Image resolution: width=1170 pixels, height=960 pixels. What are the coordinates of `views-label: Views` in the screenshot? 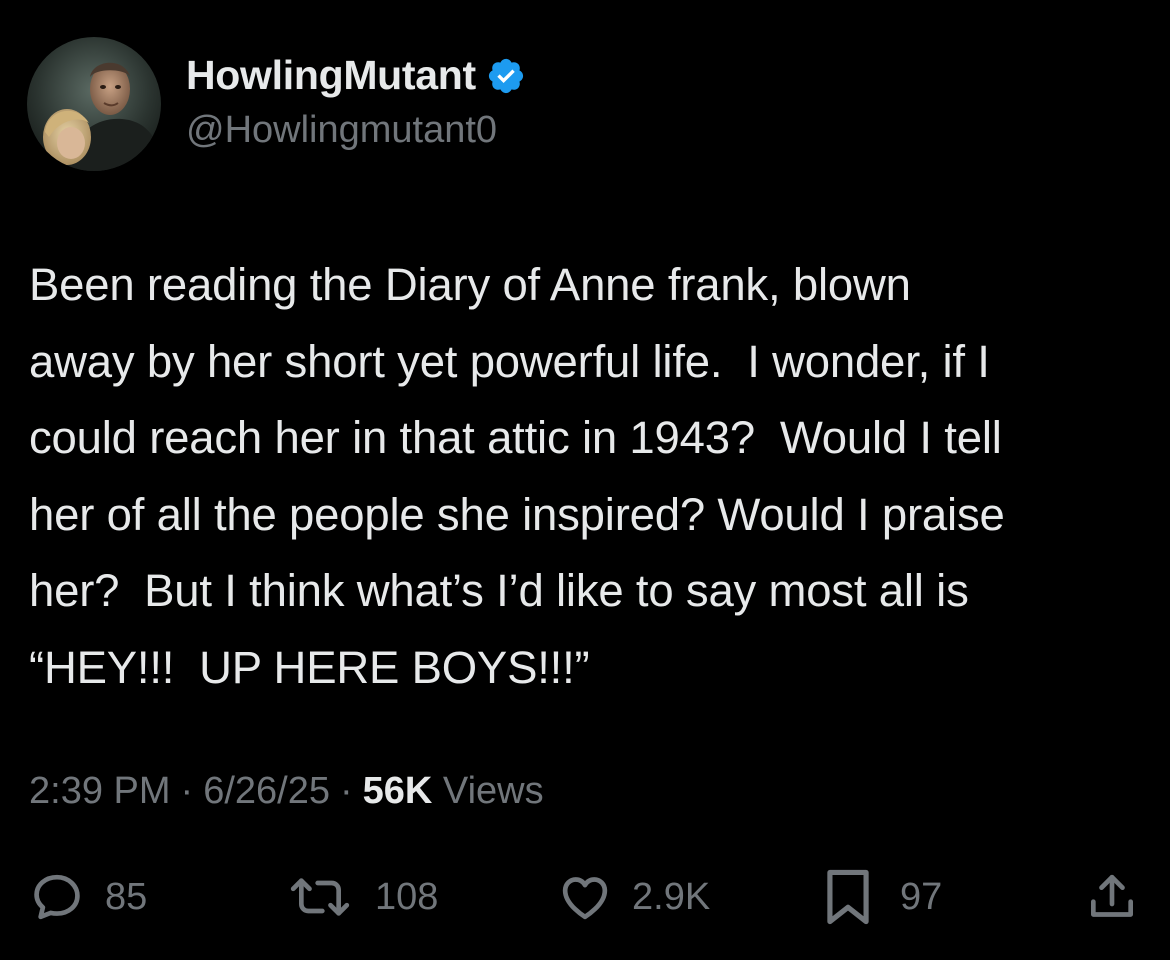 It's located at (493, 791).